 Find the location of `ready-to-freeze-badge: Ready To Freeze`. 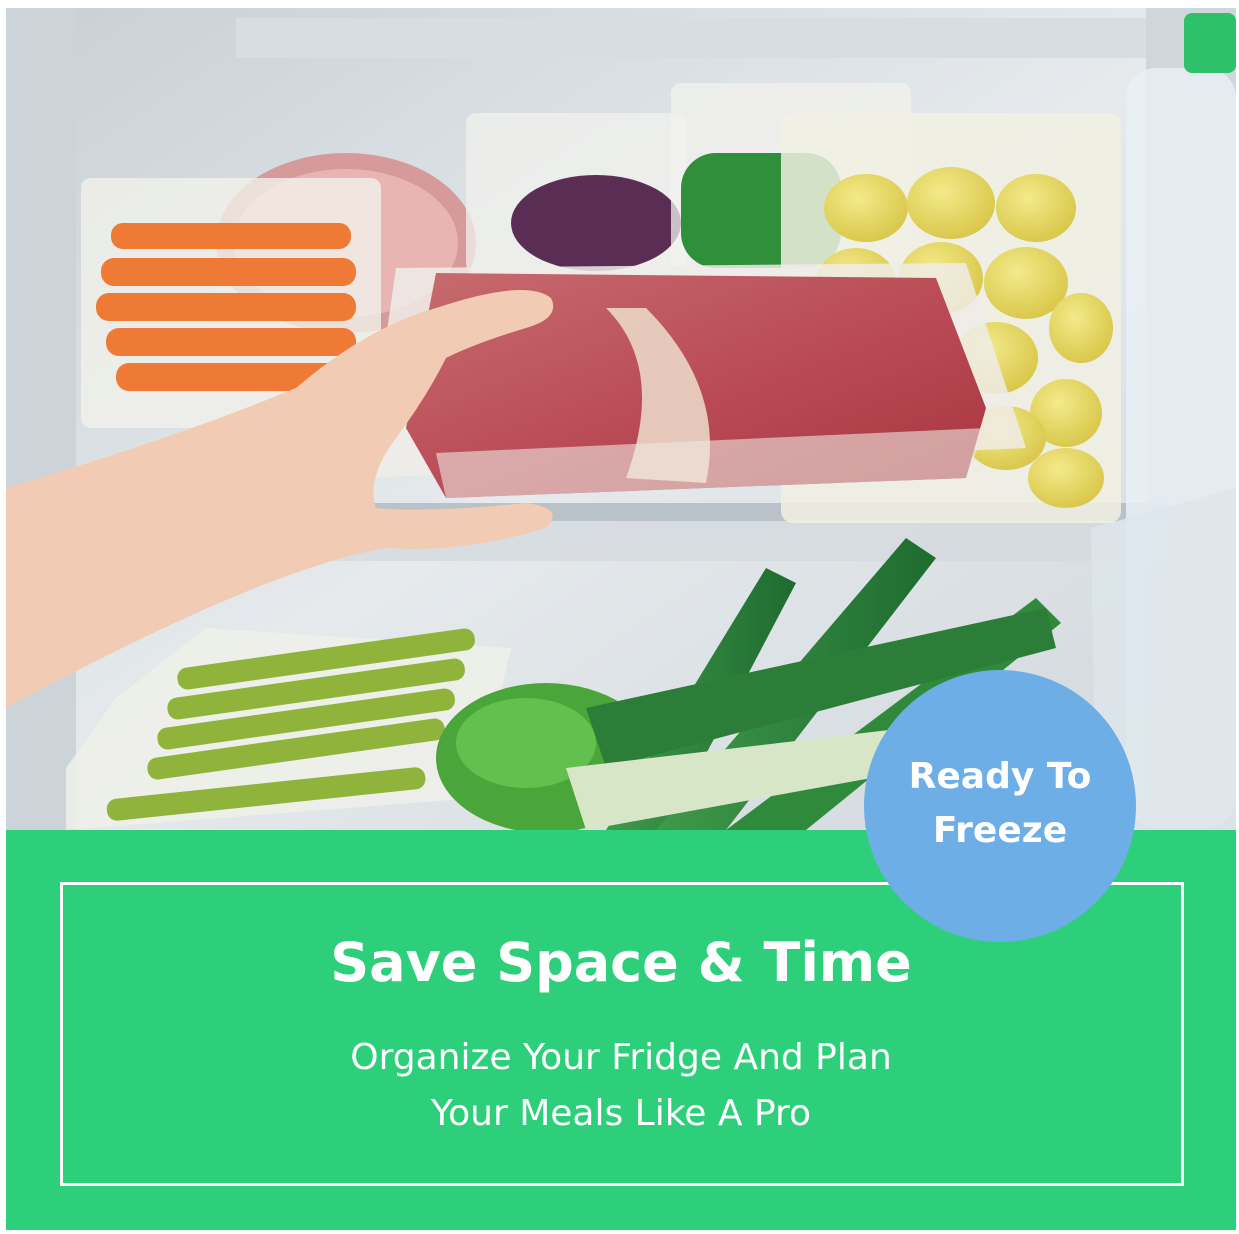

ready-to-freeze-badge: Ready To Freeze is located at coordinates (1000, 806).